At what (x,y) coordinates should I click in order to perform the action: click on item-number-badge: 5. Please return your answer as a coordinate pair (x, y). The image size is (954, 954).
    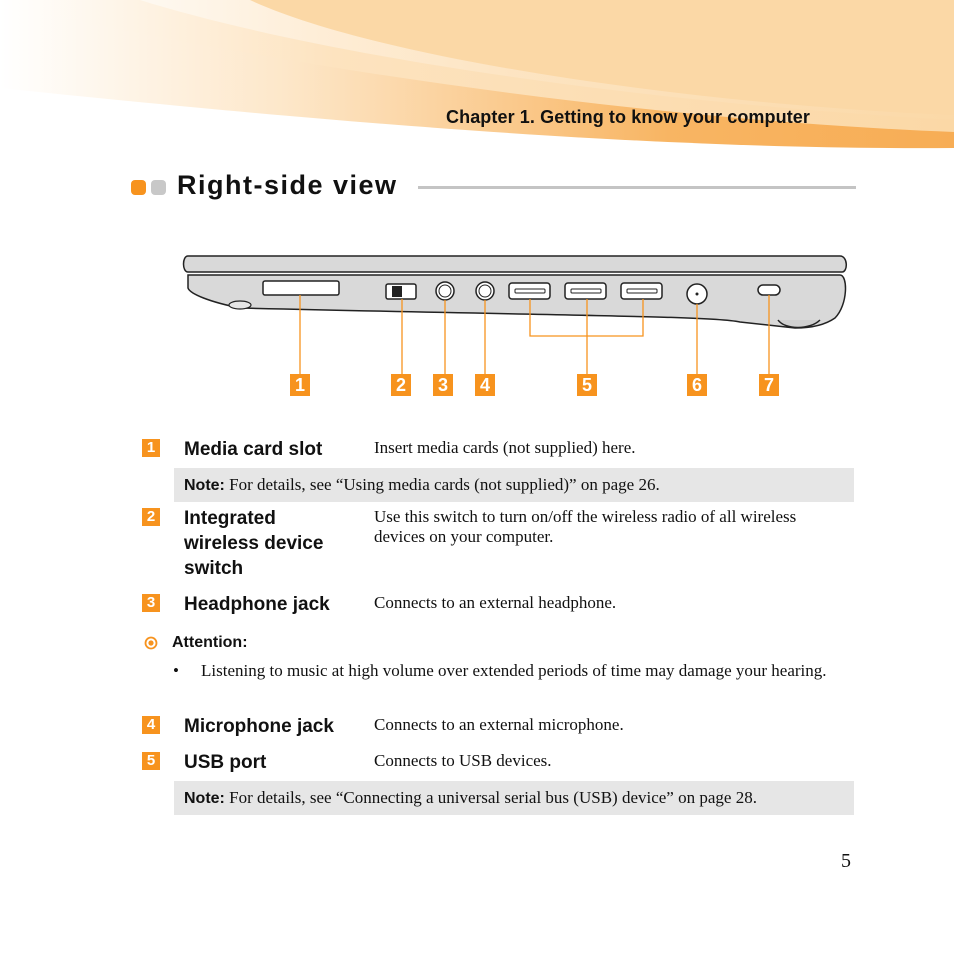
    Looking at the image, I should click on (151, 761).